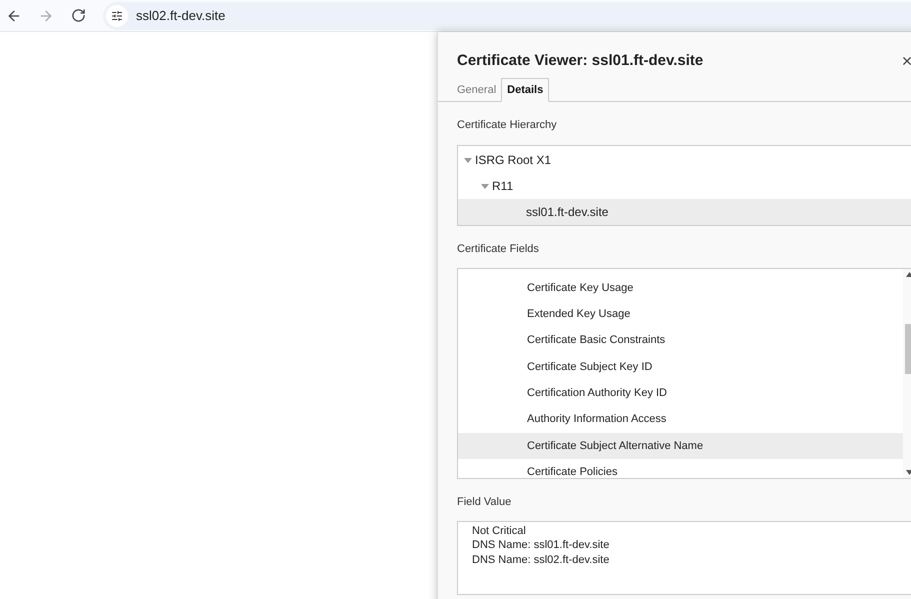 The height and width of the screenshot is (599, 911). I want to click on field-item: Certificate Basic Constraints, so click(680, 341).